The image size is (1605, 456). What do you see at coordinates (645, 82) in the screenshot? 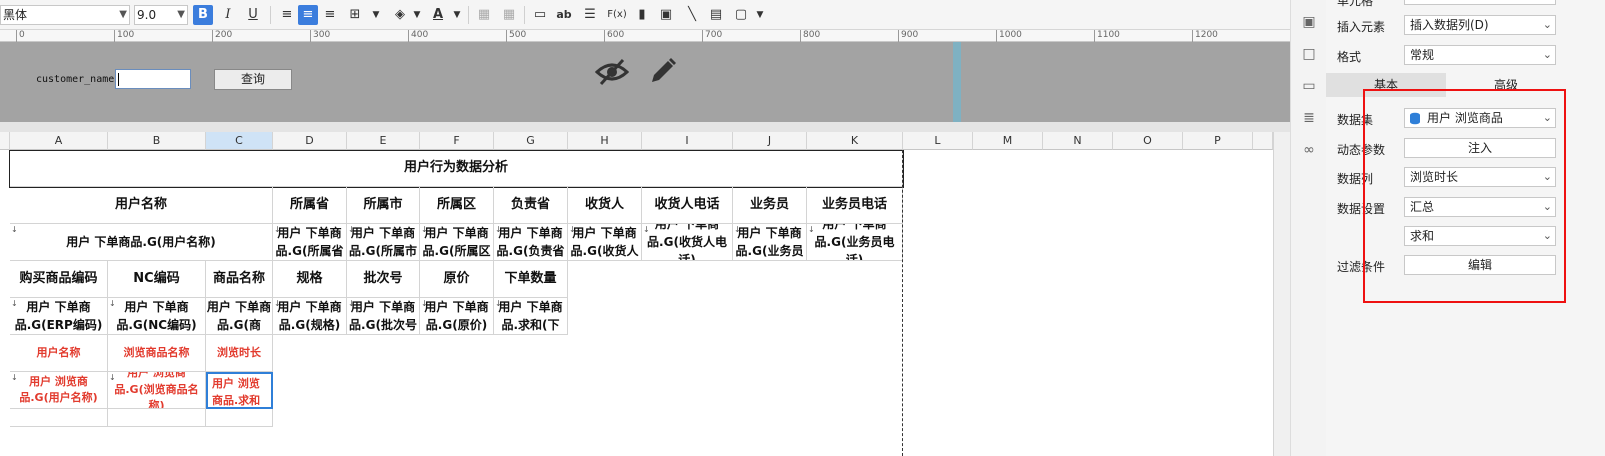
I see `parameter-panel: customer_name 查询` at bounding box center [645, 82].